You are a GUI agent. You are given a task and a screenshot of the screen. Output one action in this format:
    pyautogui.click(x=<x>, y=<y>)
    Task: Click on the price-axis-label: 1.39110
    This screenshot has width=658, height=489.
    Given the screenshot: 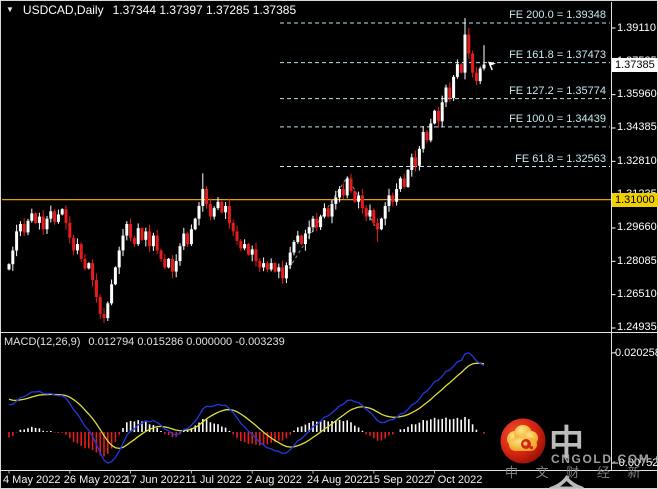 What is the action you would take?
    pyautogui.click(x=636, y=28)
    